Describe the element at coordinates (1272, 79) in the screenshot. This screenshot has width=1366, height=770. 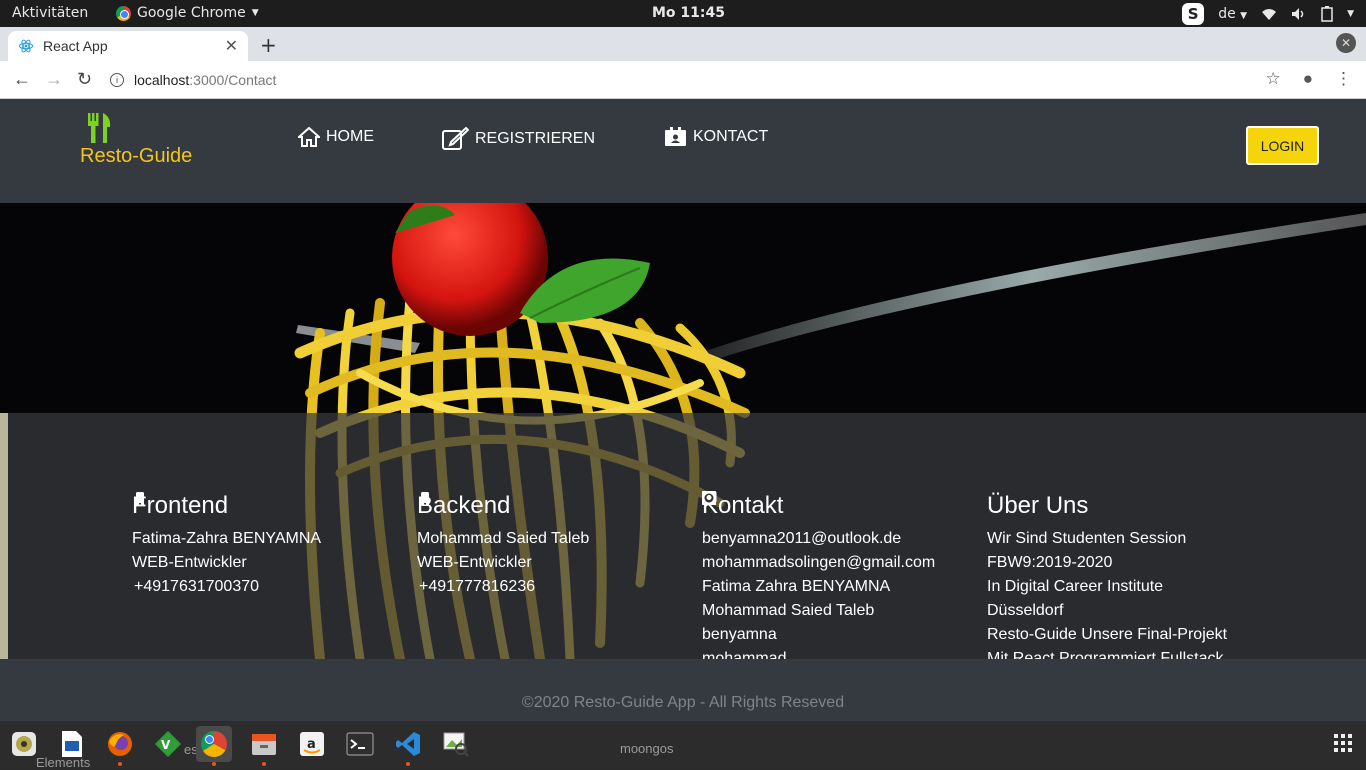
I see `bookmark-star-icon: ☆` at that location.